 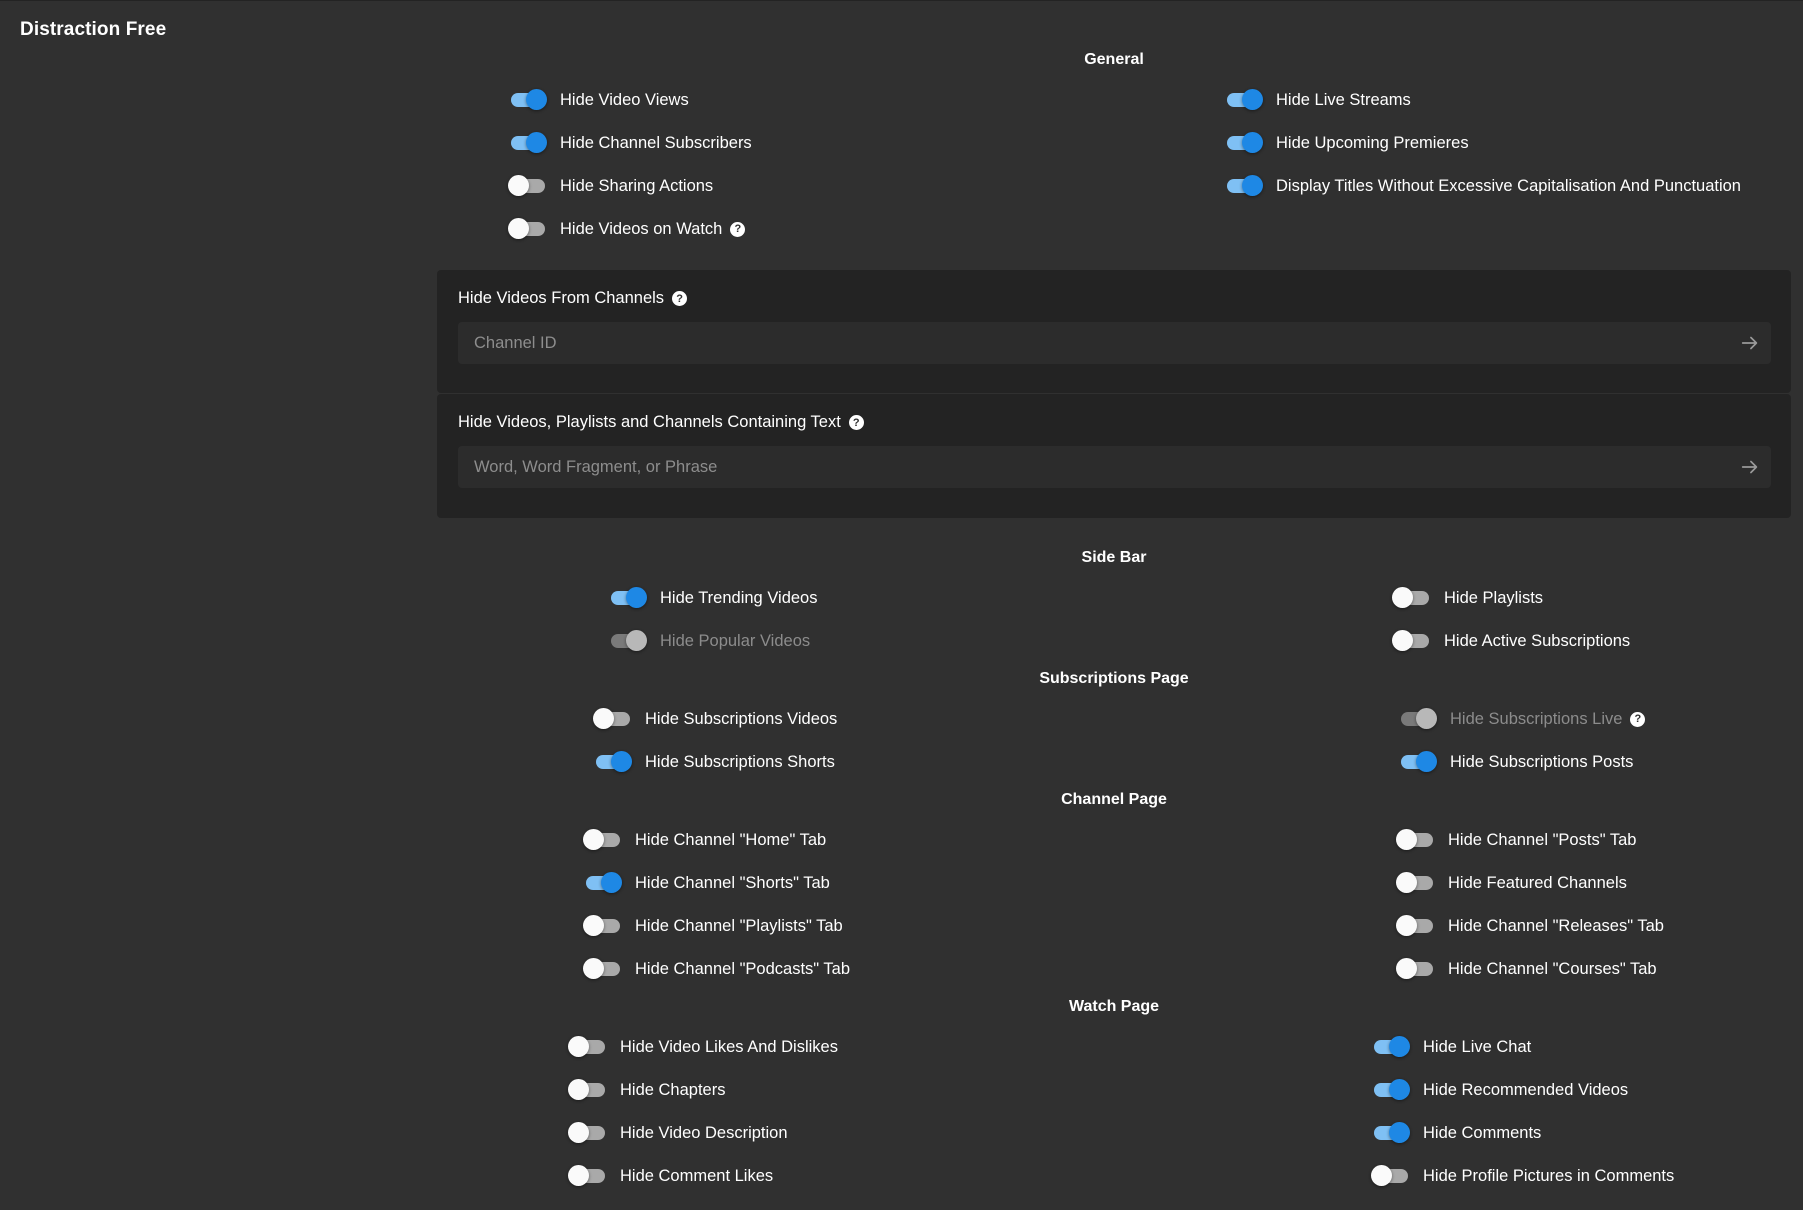 I want to click on channel-filter-label: Hide Videos From Channels, so click(x=561, y=298).